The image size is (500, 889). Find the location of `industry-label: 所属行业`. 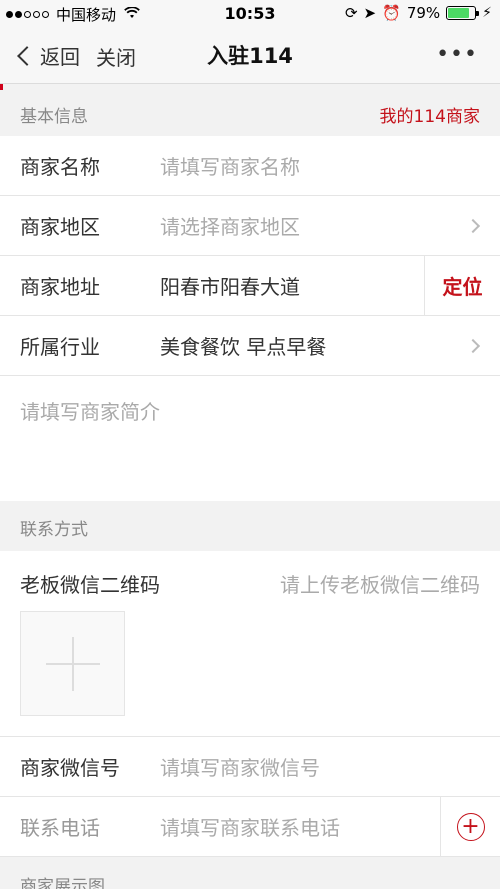

industry-label: 所属行业 is located at coordinates (60, 347).